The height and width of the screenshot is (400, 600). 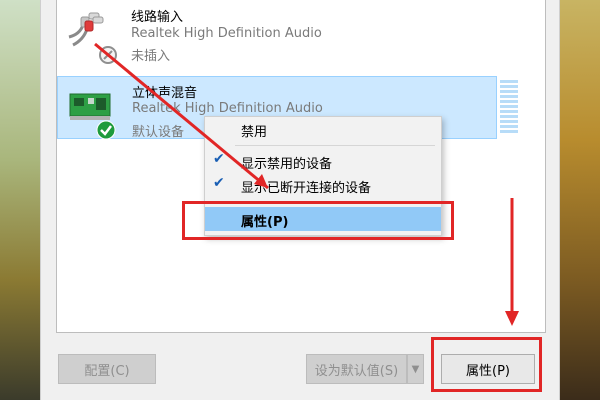 What do you see at coordinates (181, 116) in the screenshot?
I see `annotation-arrow-line` at bounding box center [181, 116].